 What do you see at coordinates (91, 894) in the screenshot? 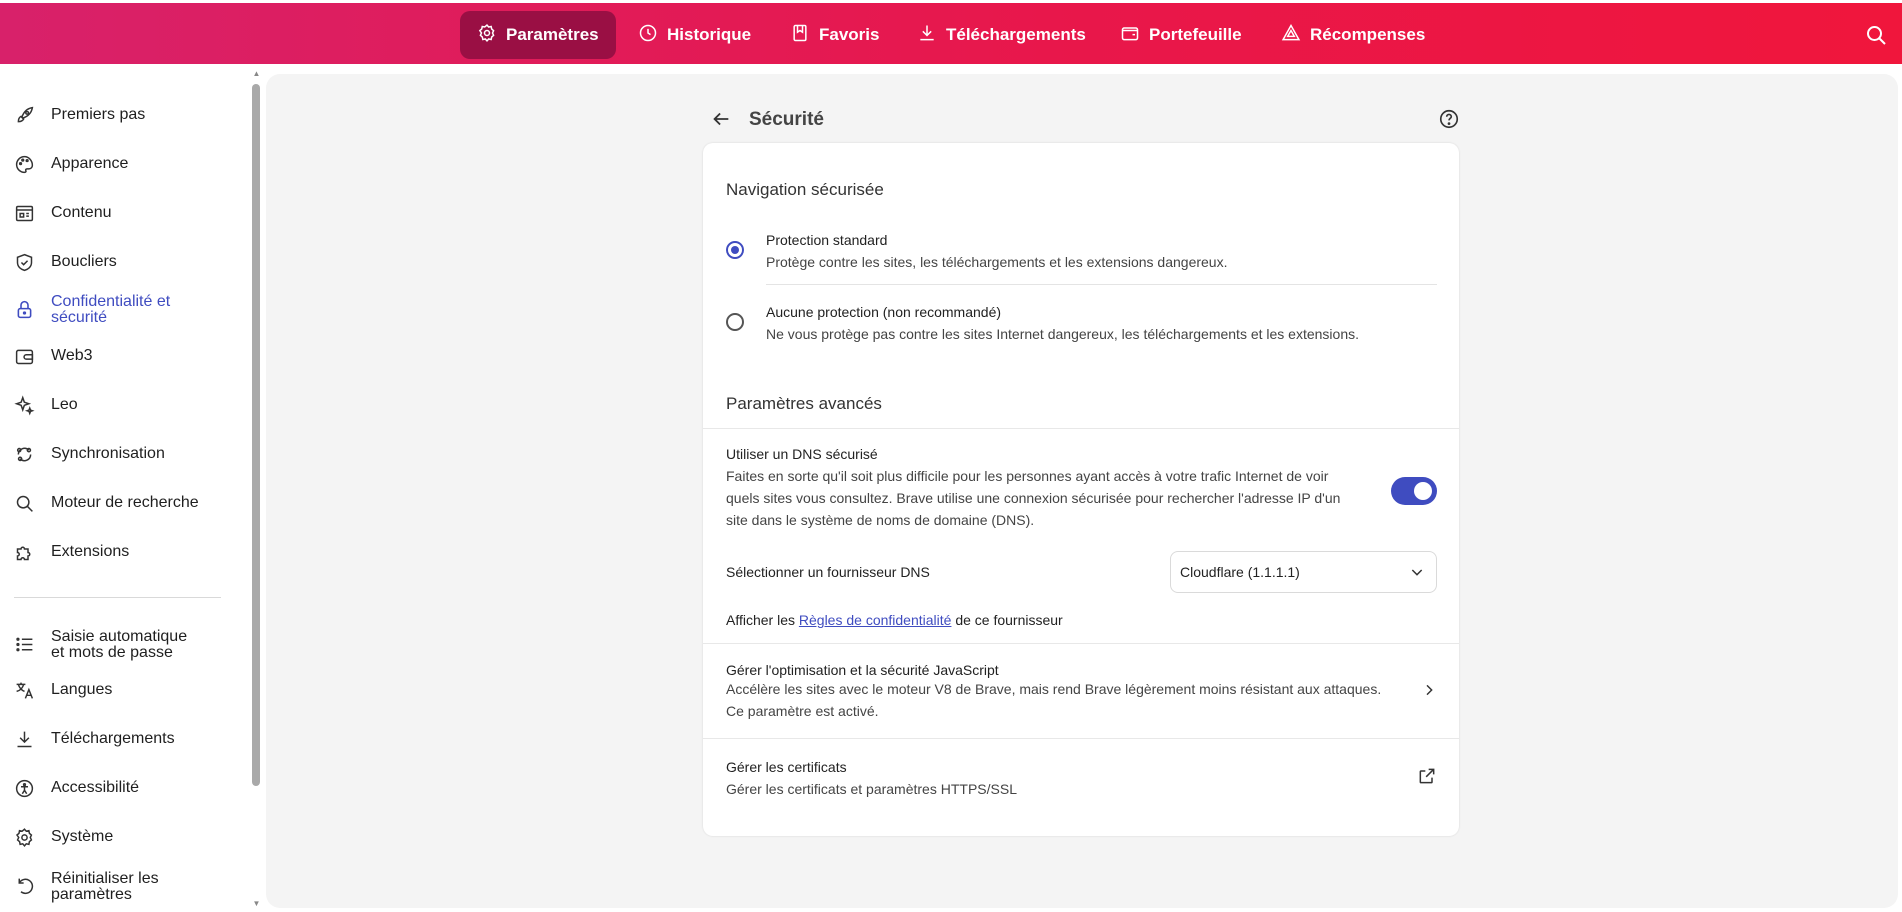
I see `sidebar-item-label-line2: paramètres` at bounding box center [91, 894].